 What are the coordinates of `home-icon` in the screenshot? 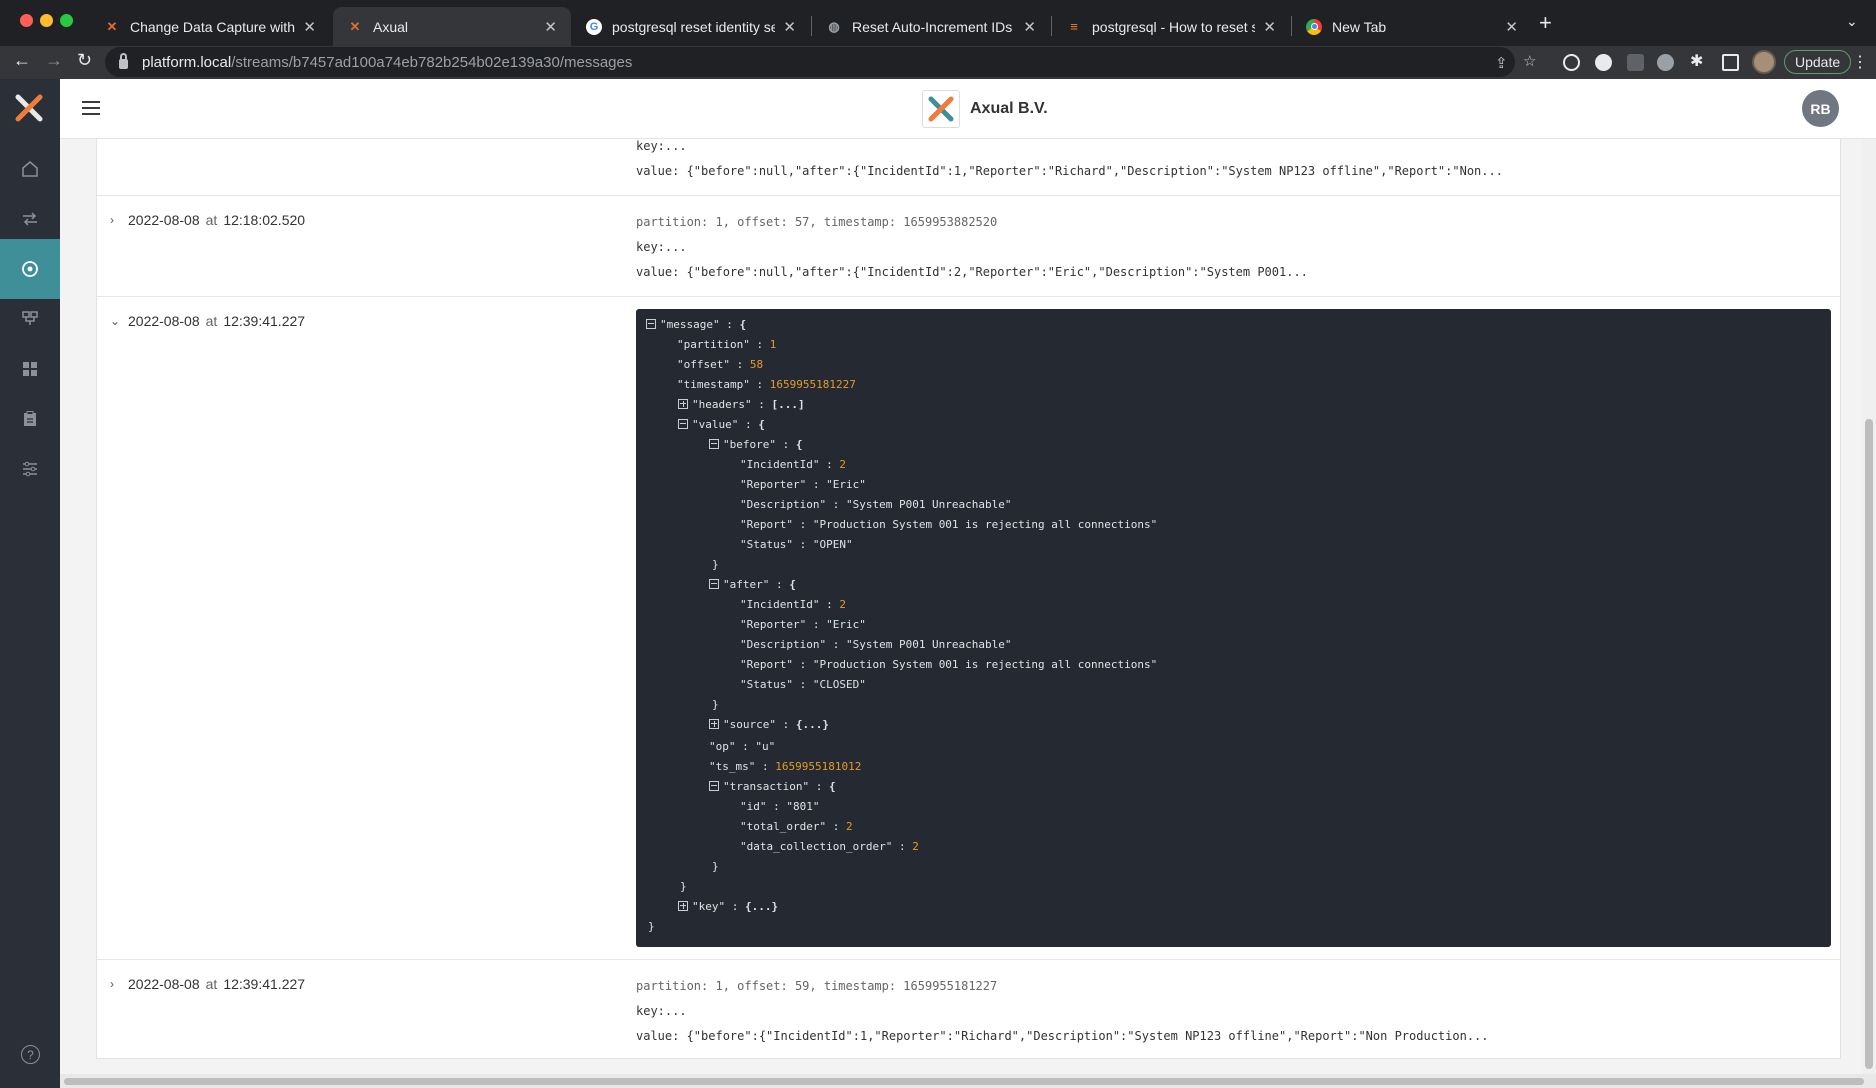 It's located at (30, 169).